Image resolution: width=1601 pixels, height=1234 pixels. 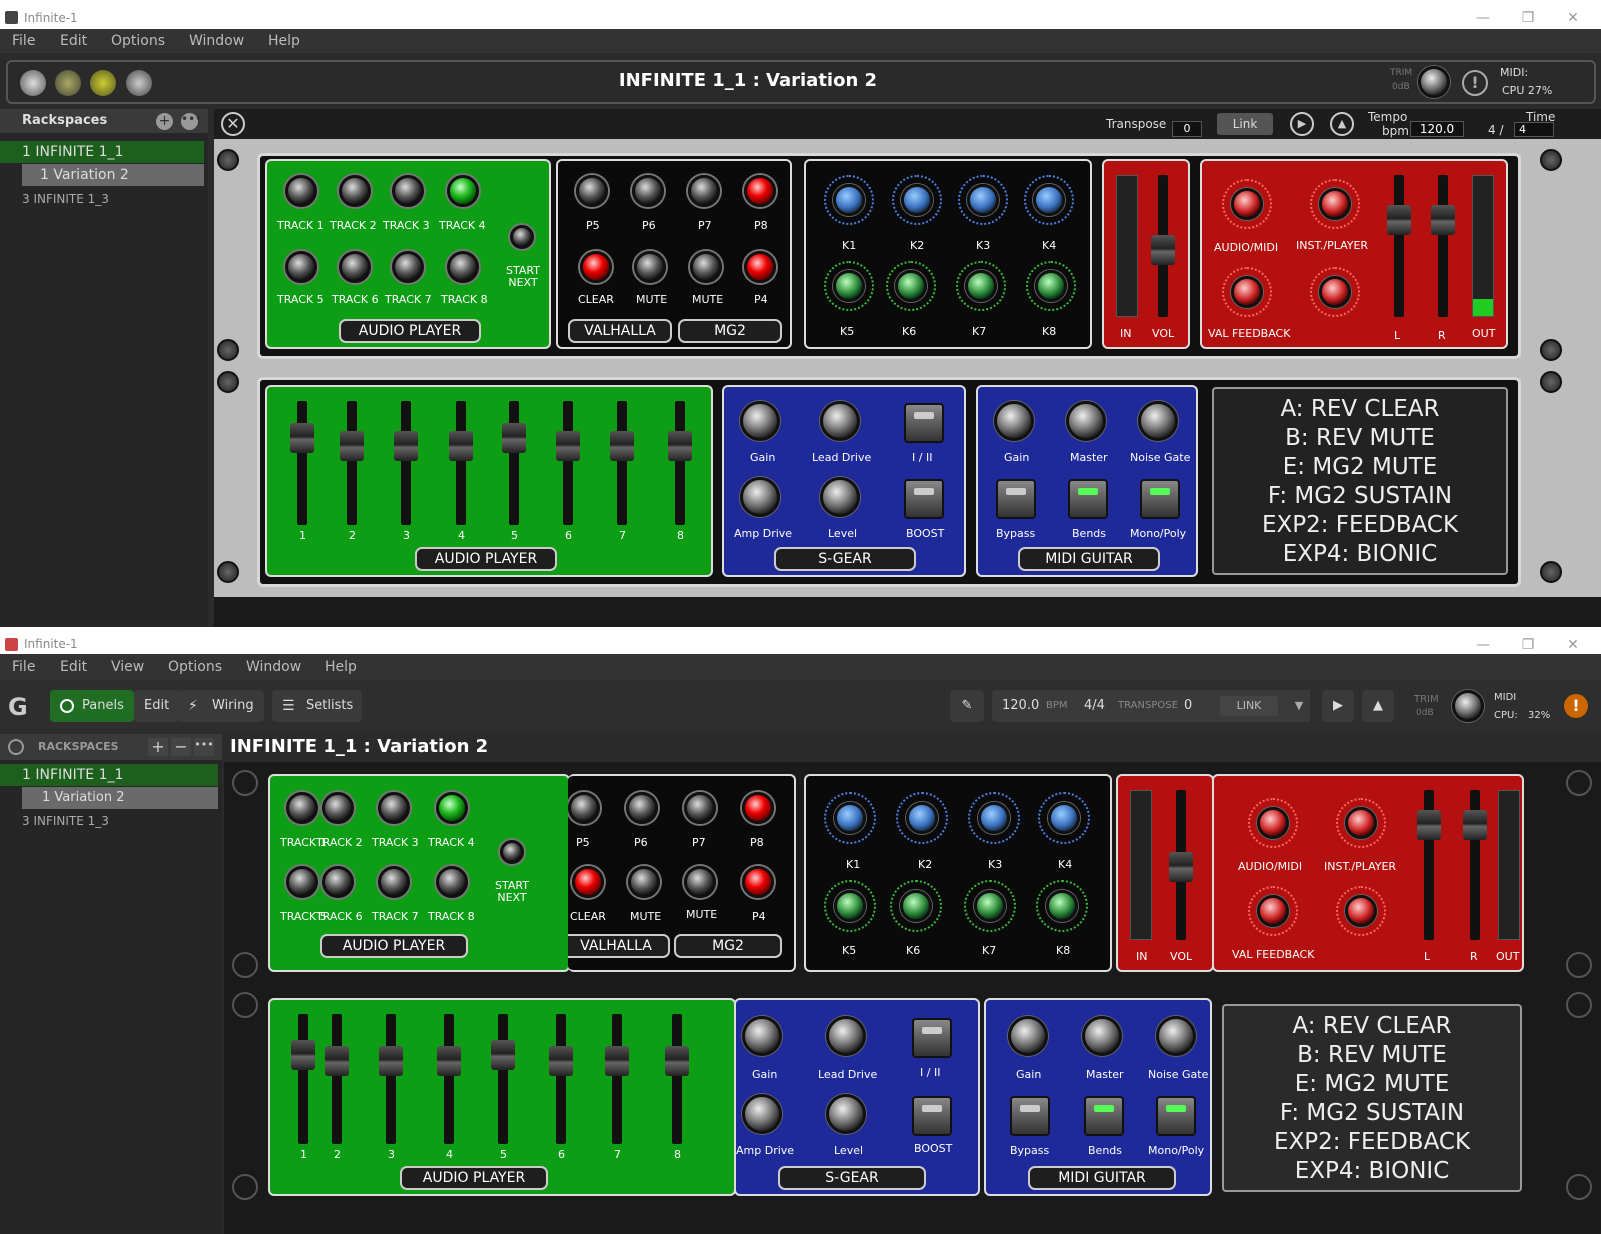 I want to click on l-fader-handle, so click(x=1429, y=825).